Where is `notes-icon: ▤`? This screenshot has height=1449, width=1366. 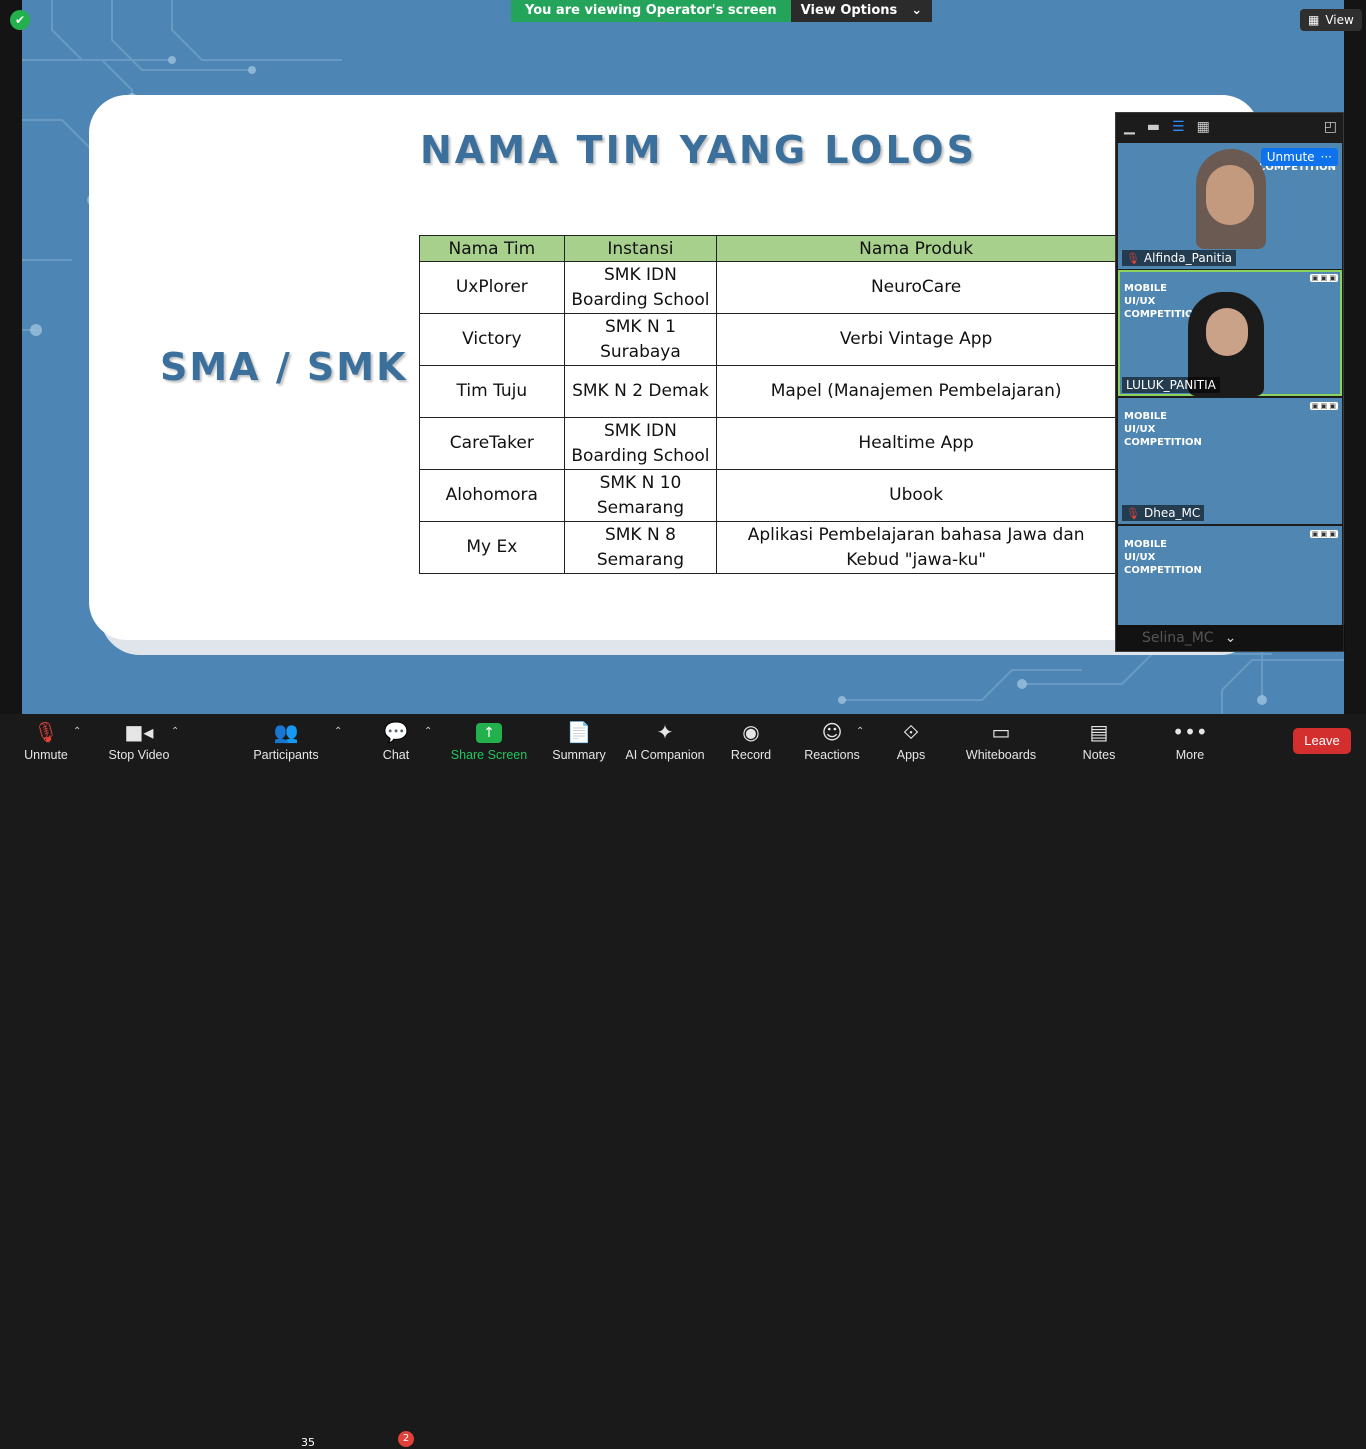
notes-icon: ▤ is located at coordinates (1099, 732).